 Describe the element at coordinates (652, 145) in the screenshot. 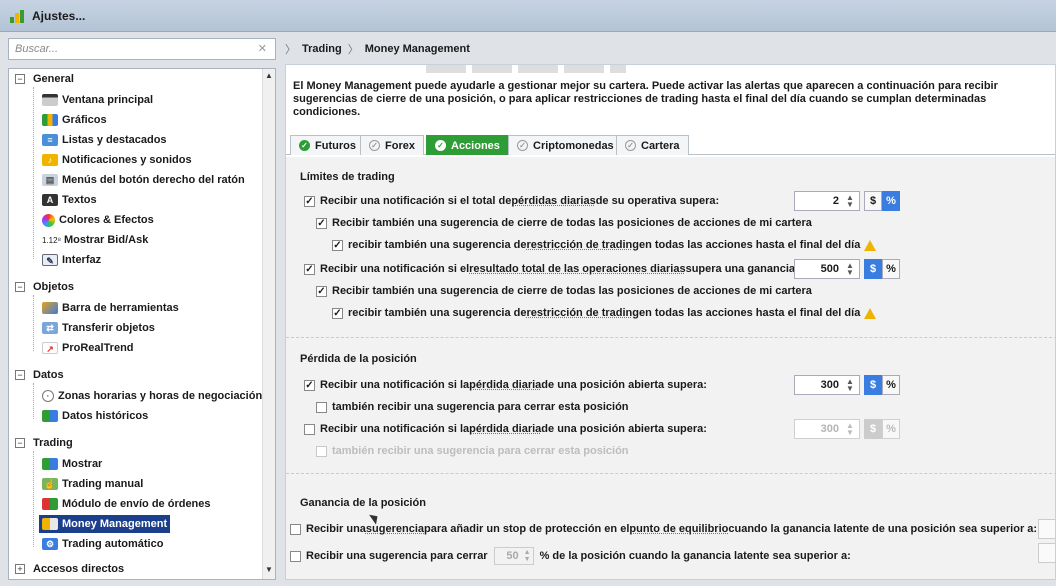

I see `tab-portfolio: ✓ Cartera` at that location.